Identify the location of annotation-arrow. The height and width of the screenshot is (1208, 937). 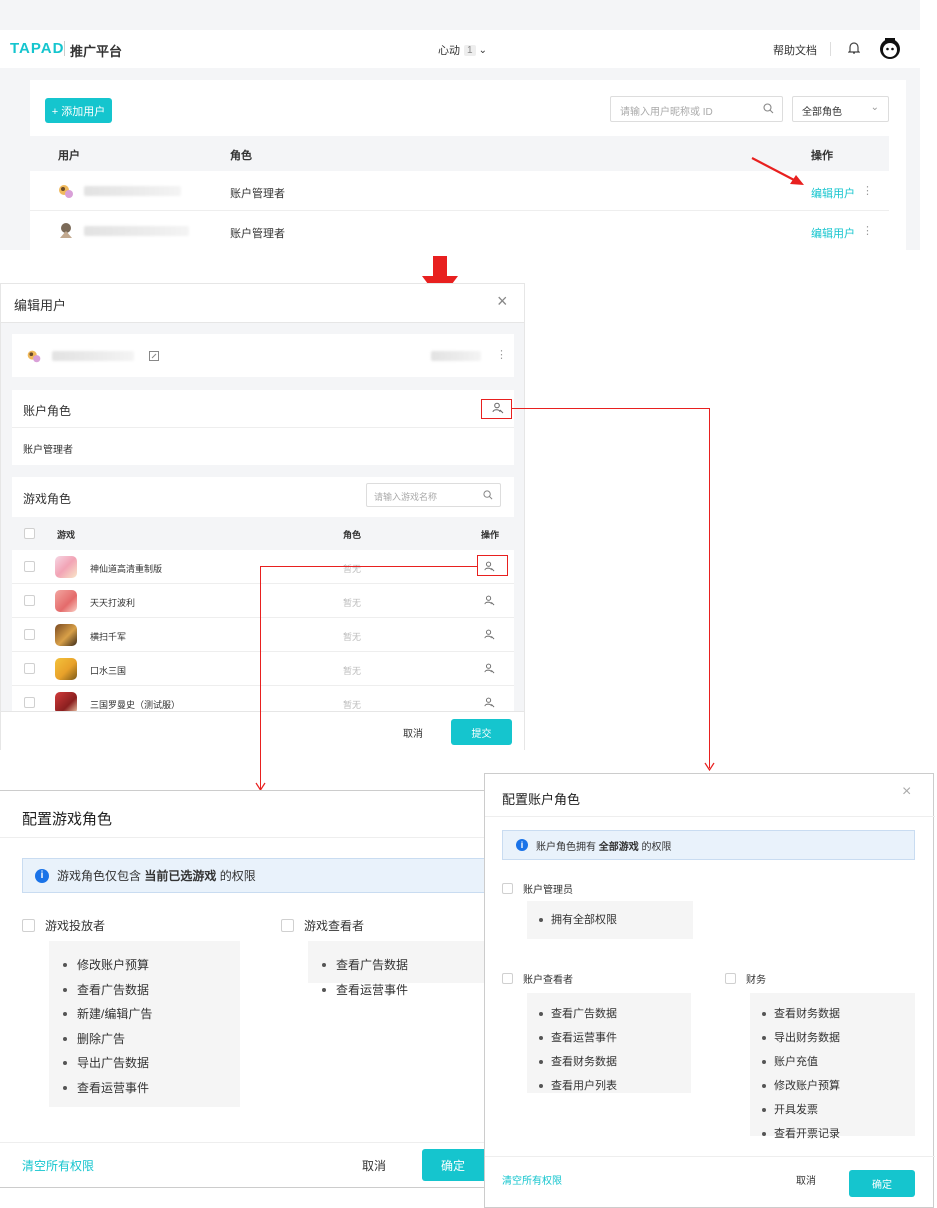
(777, 171).